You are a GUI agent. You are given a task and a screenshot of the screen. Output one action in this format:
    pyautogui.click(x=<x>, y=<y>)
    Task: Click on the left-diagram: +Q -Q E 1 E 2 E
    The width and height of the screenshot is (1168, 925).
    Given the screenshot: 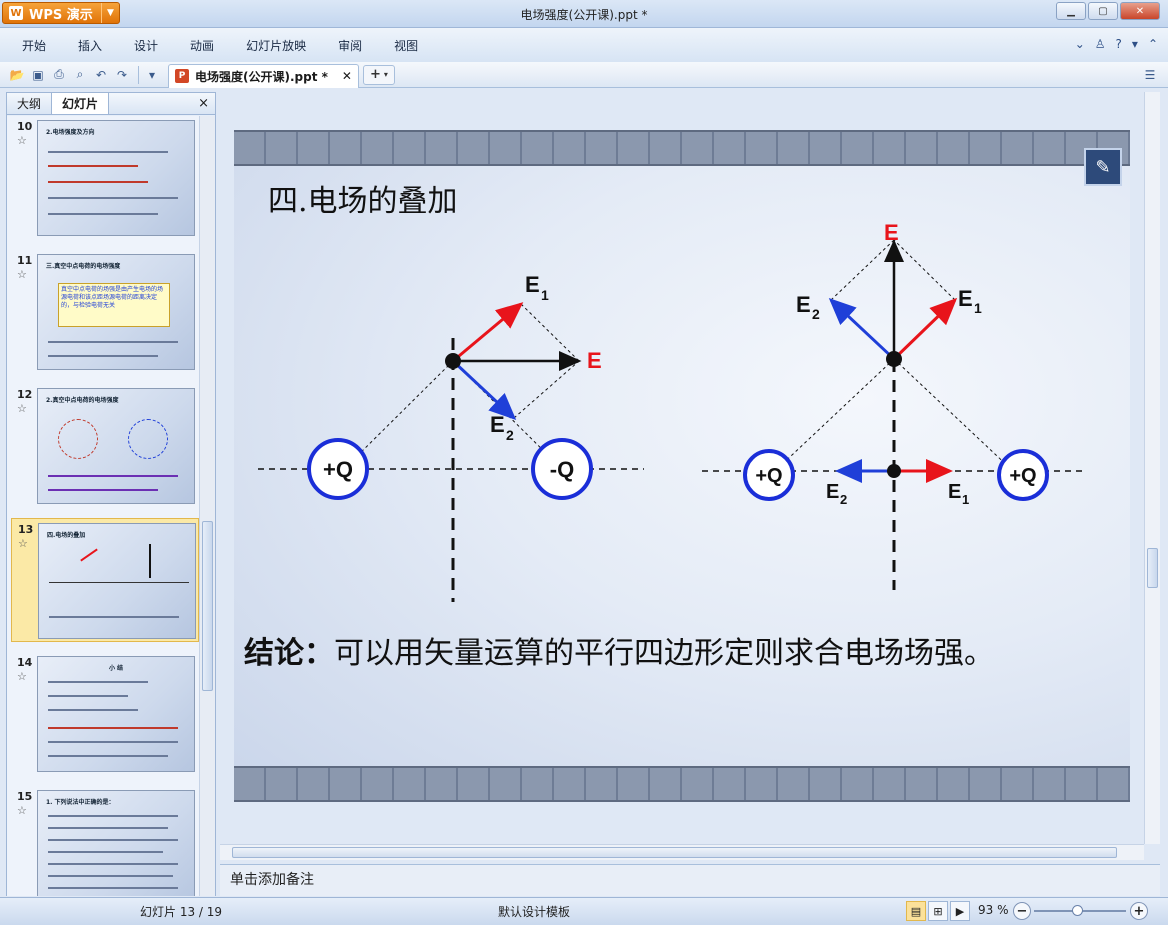 What is the action you would take?
    pyautogui.click(x=451, y=437)
    